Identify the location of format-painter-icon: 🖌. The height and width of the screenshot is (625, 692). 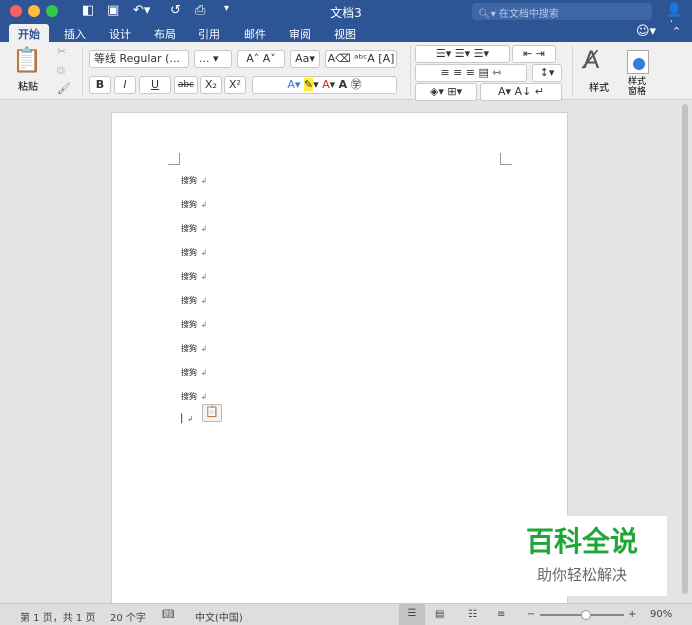
(64, 88).